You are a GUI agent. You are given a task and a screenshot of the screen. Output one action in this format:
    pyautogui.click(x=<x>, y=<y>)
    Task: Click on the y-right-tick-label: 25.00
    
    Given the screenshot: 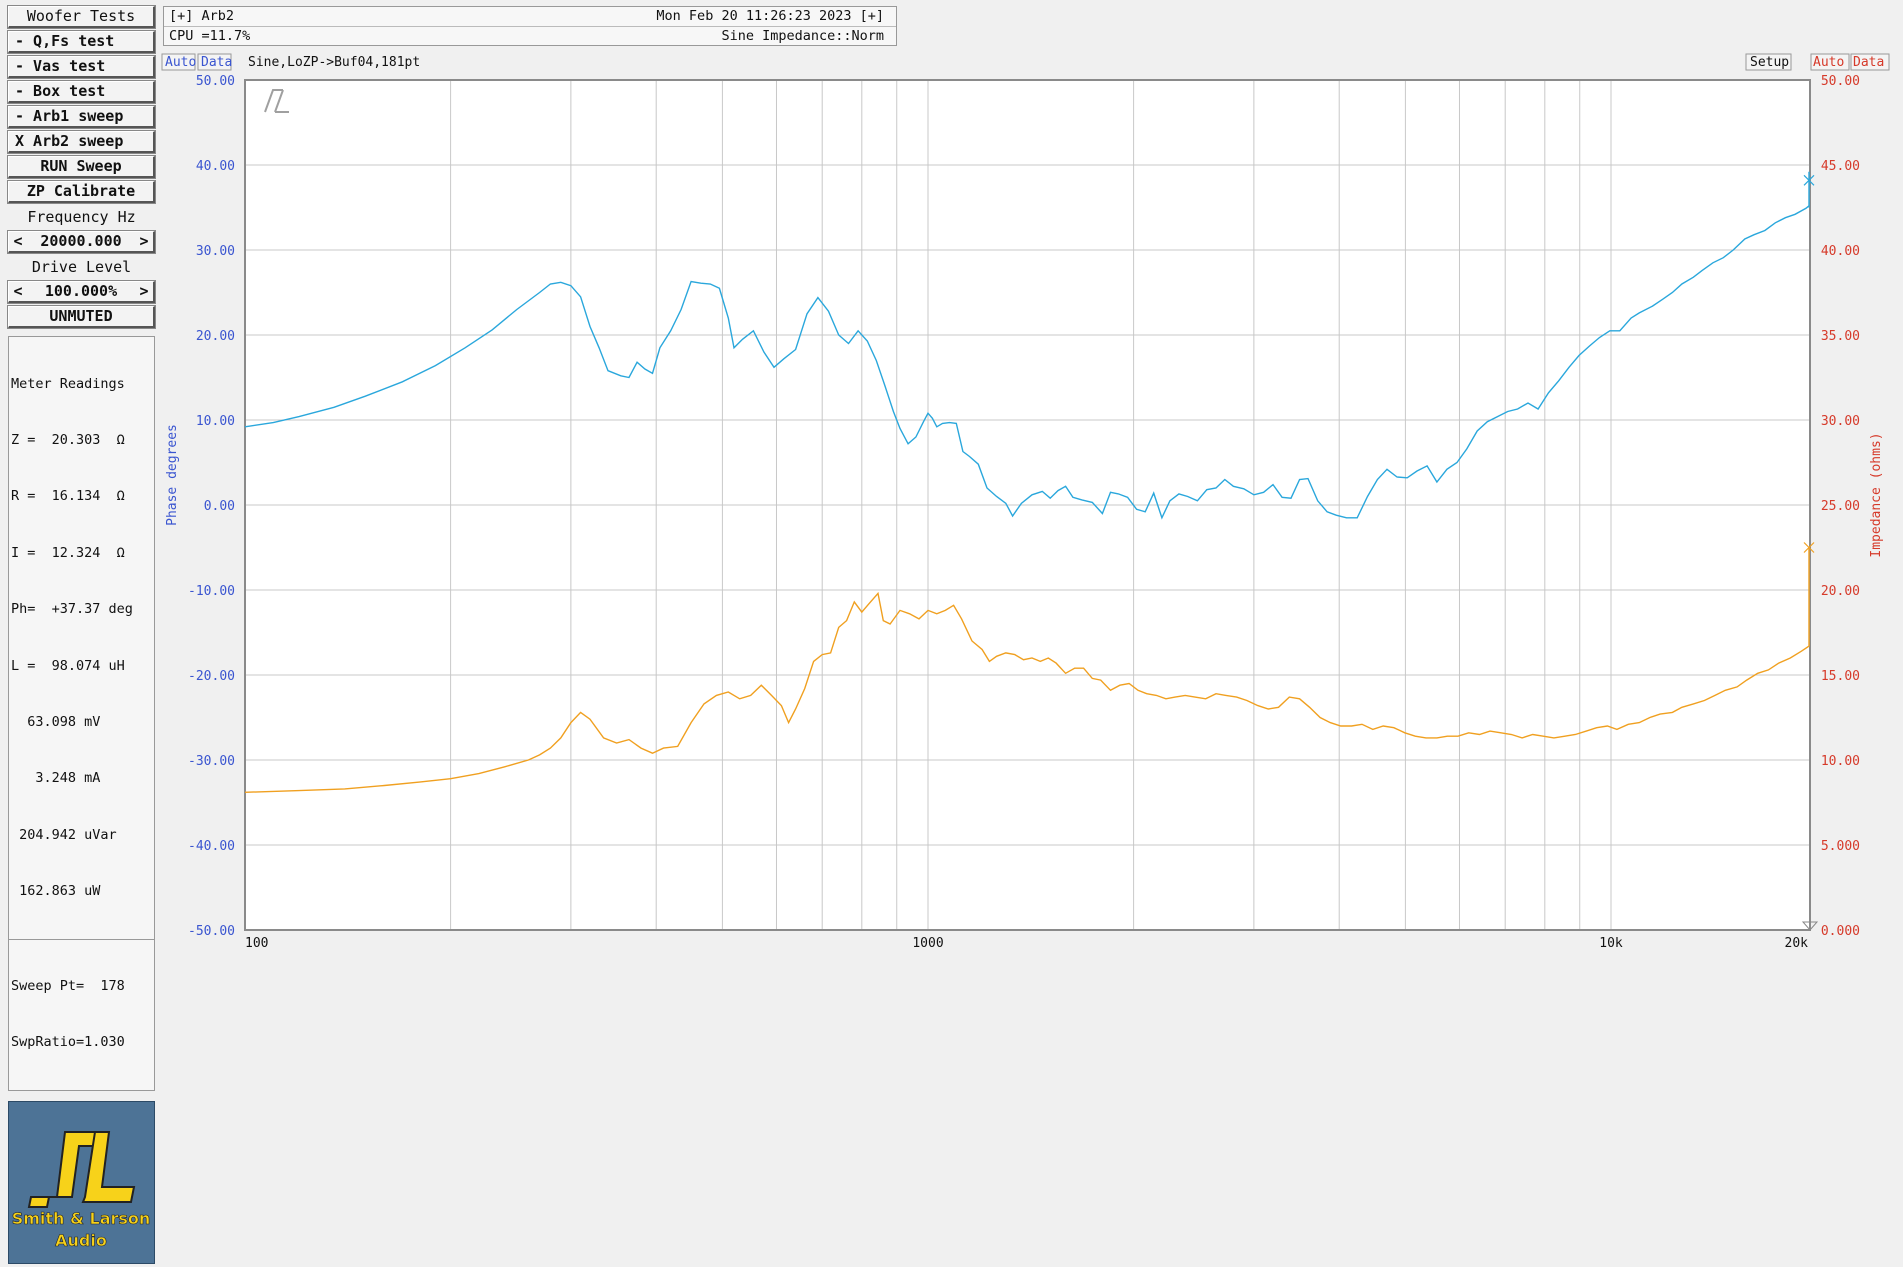 What is the action you would take?
    pyautogui.click(x=1840, y=506)
    